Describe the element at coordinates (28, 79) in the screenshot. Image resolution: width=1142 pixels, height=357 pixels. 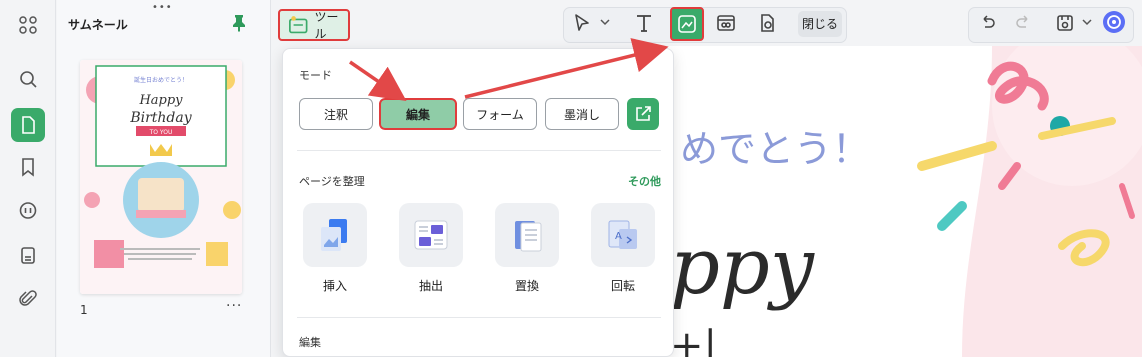
I see `search-icon` at that location.